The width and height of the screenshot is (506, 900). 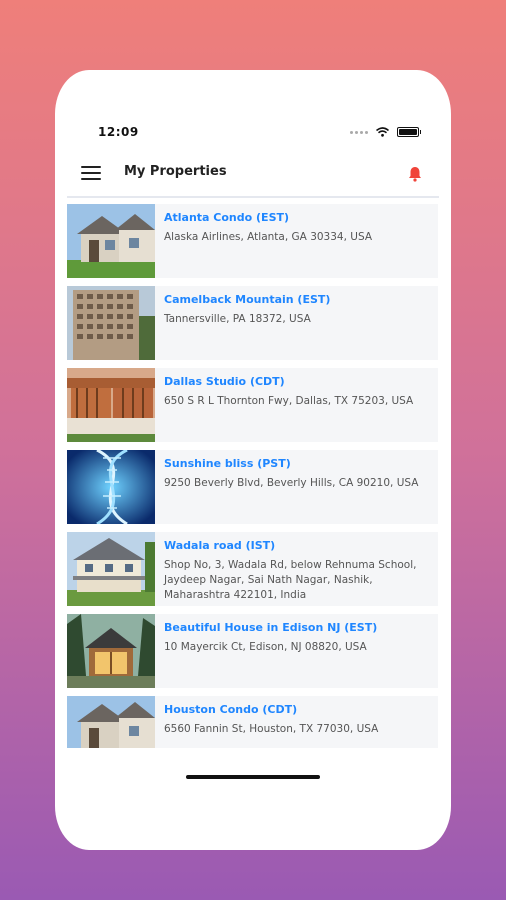 I want to click on property-name: Houston Condo (CDT), so click(x=297, y=709).